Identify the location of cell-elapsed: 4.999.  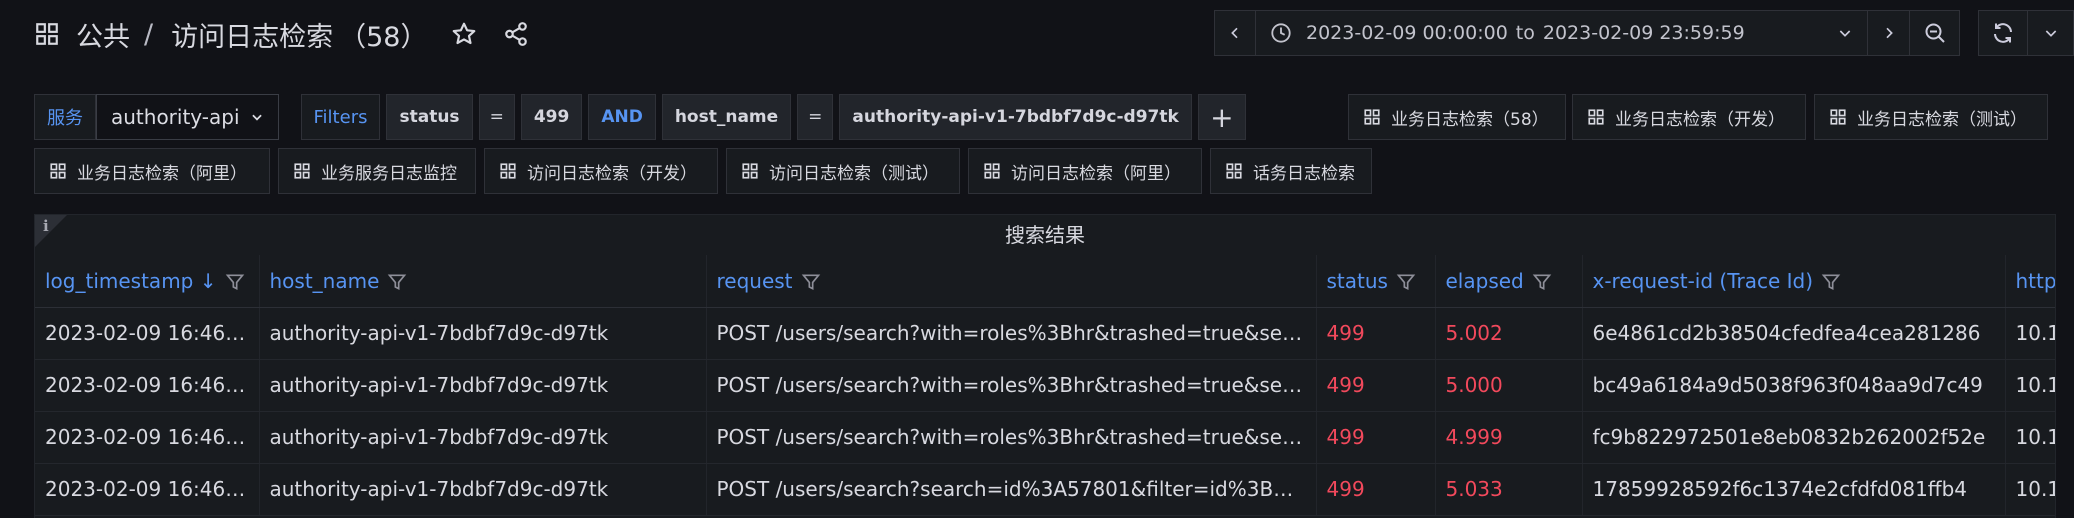
(1509, 437).